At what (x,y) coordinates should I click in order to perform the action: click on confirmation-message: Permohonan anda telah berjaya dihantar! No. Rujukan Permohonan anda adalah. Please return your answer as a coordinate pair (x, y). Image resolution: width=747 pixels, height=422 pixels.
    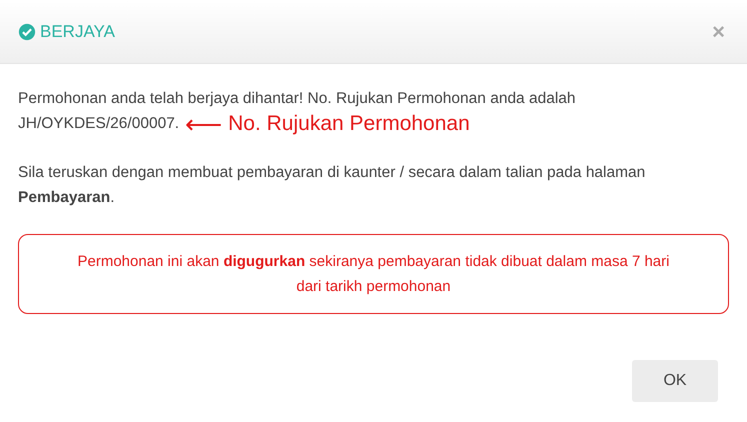
    Looking at the image, I should click on (297, 98).